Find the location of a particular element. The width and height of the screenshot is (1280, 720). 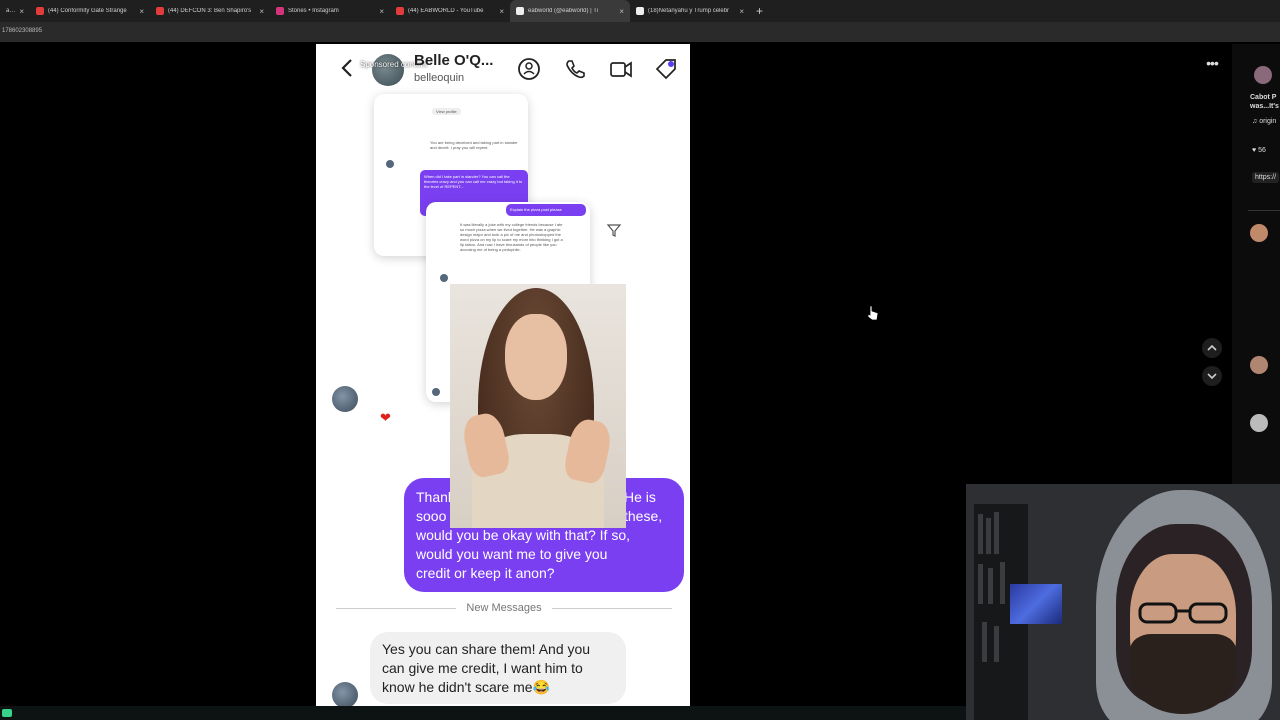

tab-title: (44) Conformity Gate Strange is located at coordinates (87, 11).